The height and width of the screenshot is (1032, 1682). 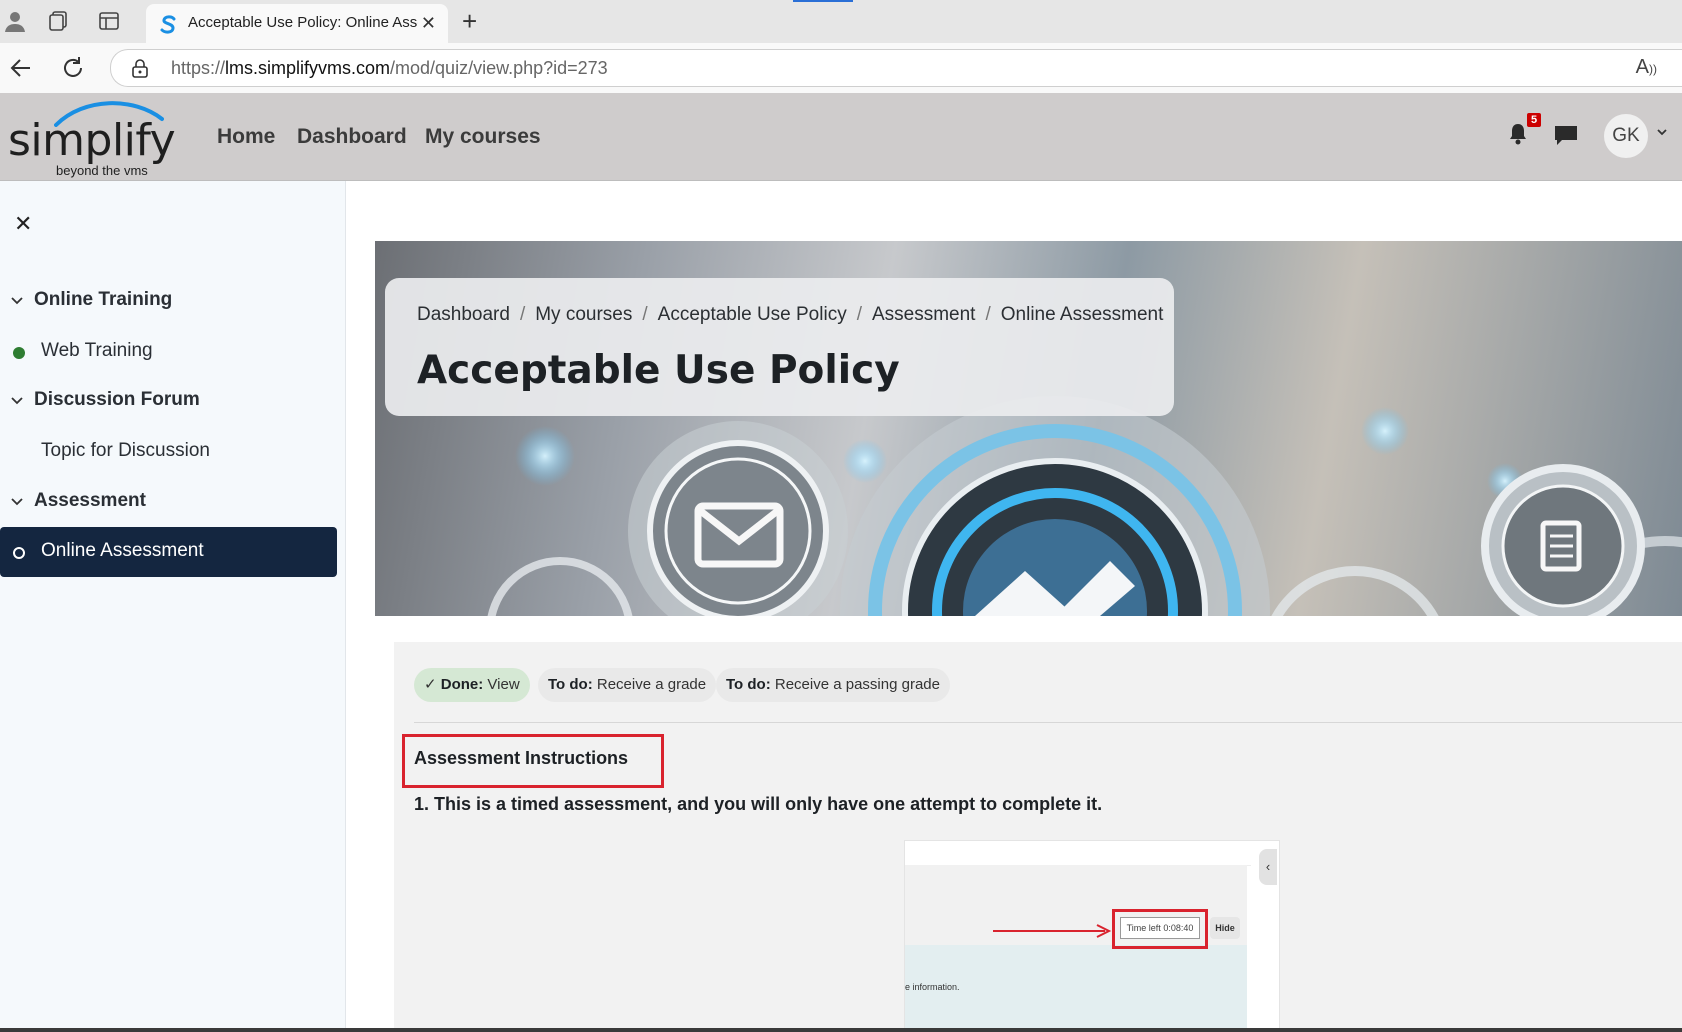 I want to click on completion-done-view: ✓ Done: View, so click(x=472, y=685).